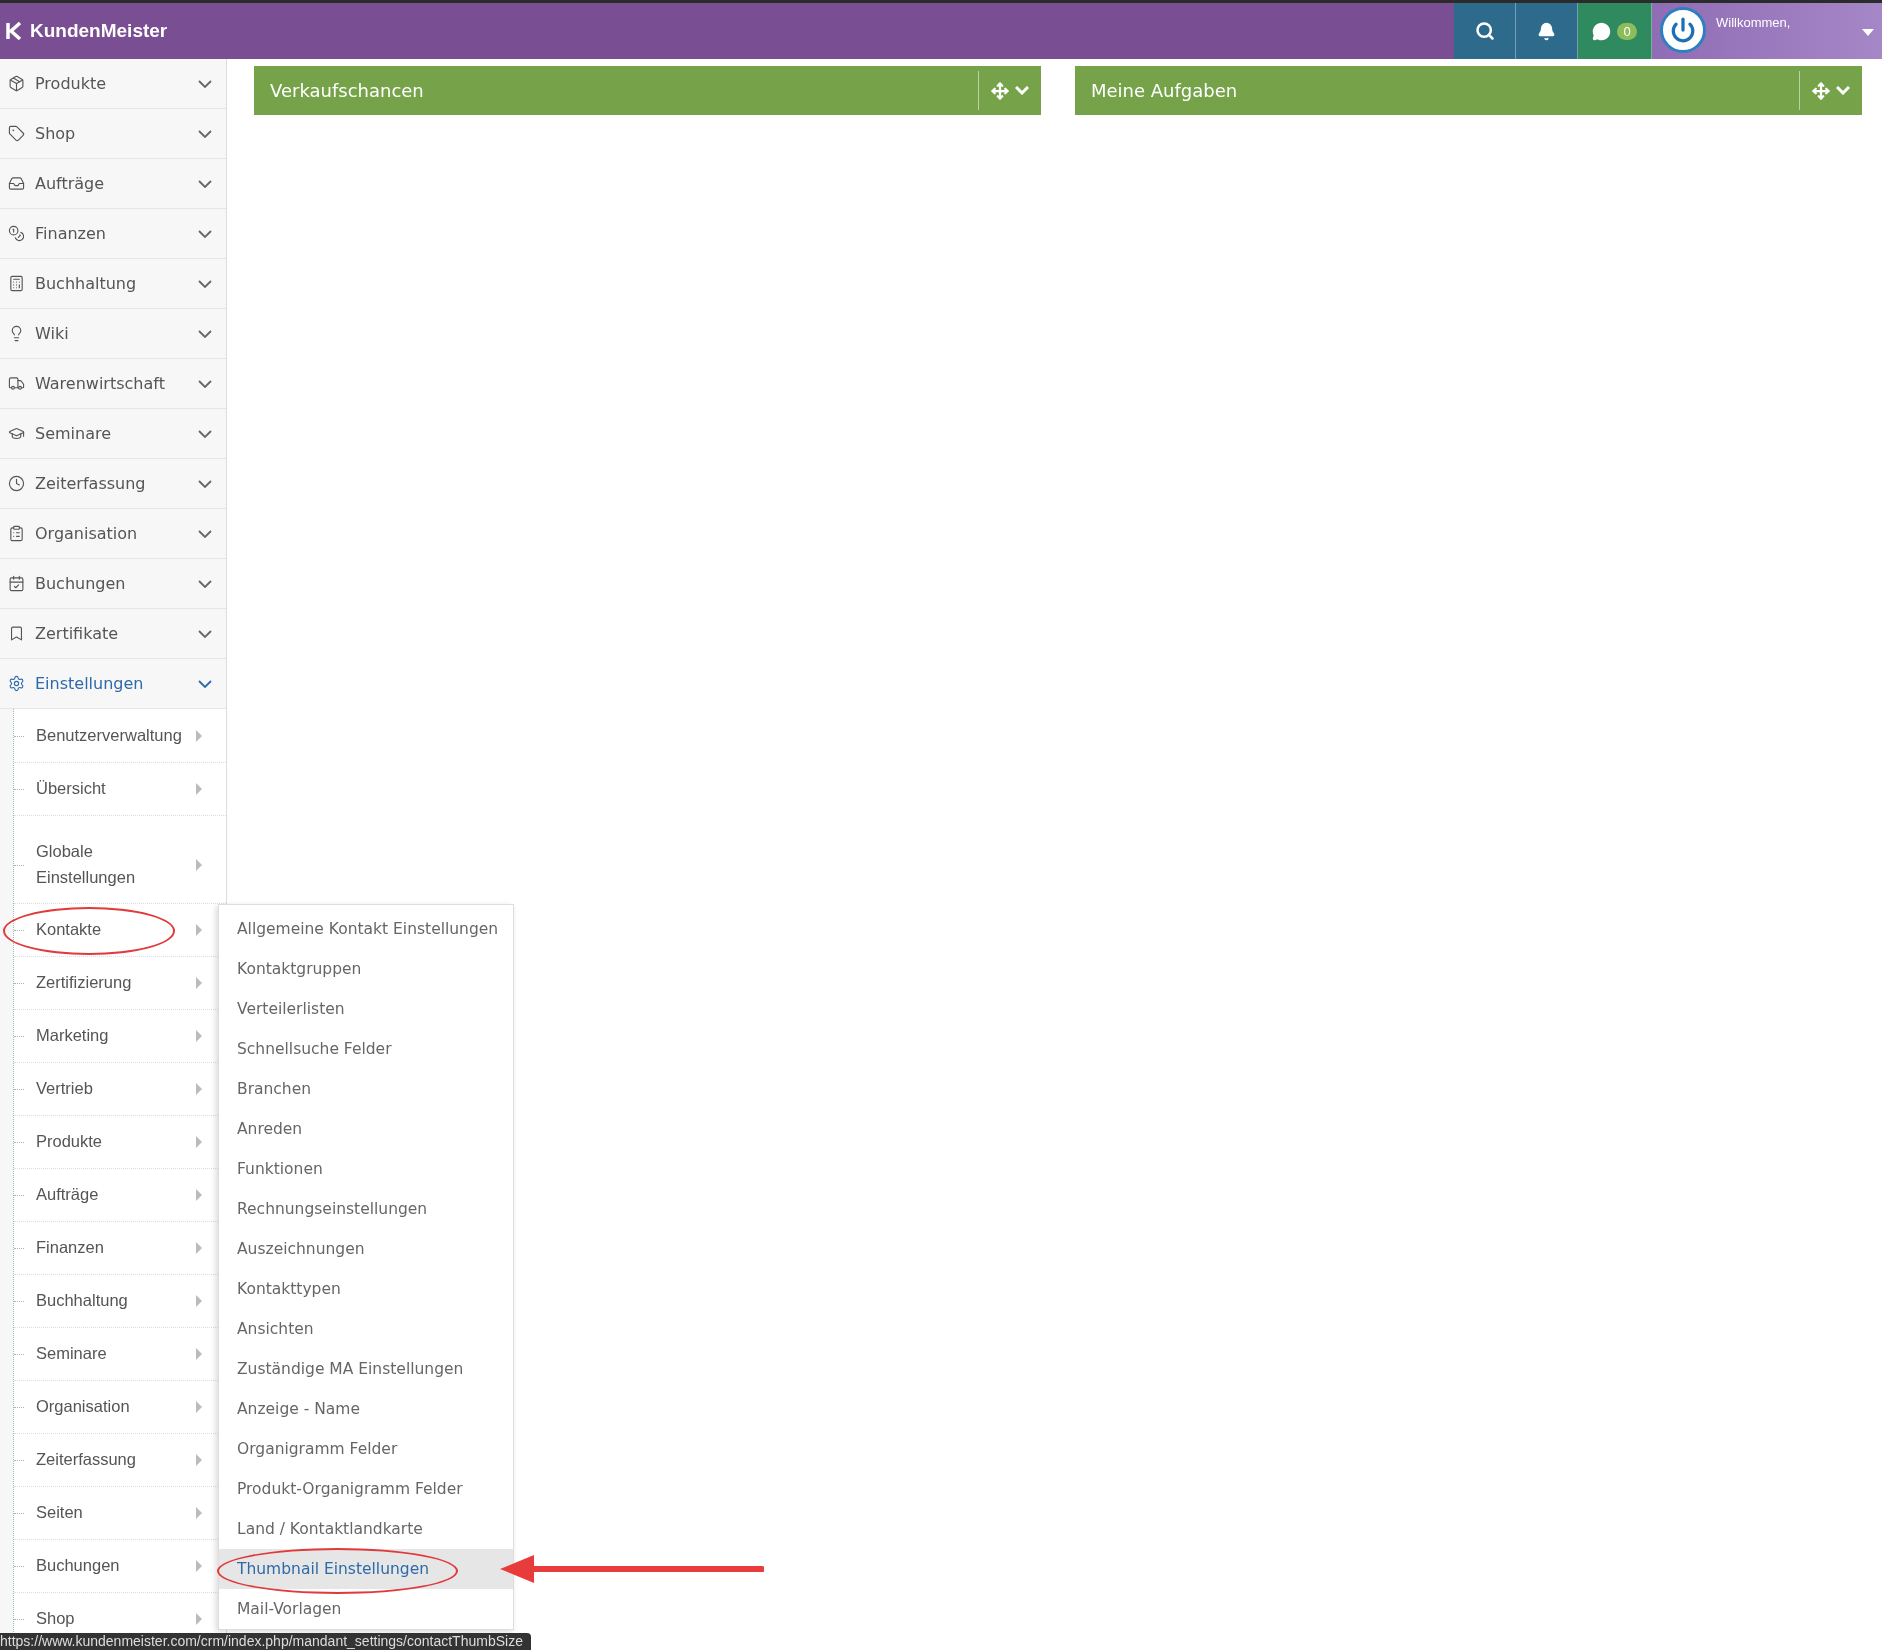 Image resolution: width=1882 pixels, height=1650 pixels. Describe the element at coordinates (16, 183) in the screenshot. I see `tray-icon` at that location.